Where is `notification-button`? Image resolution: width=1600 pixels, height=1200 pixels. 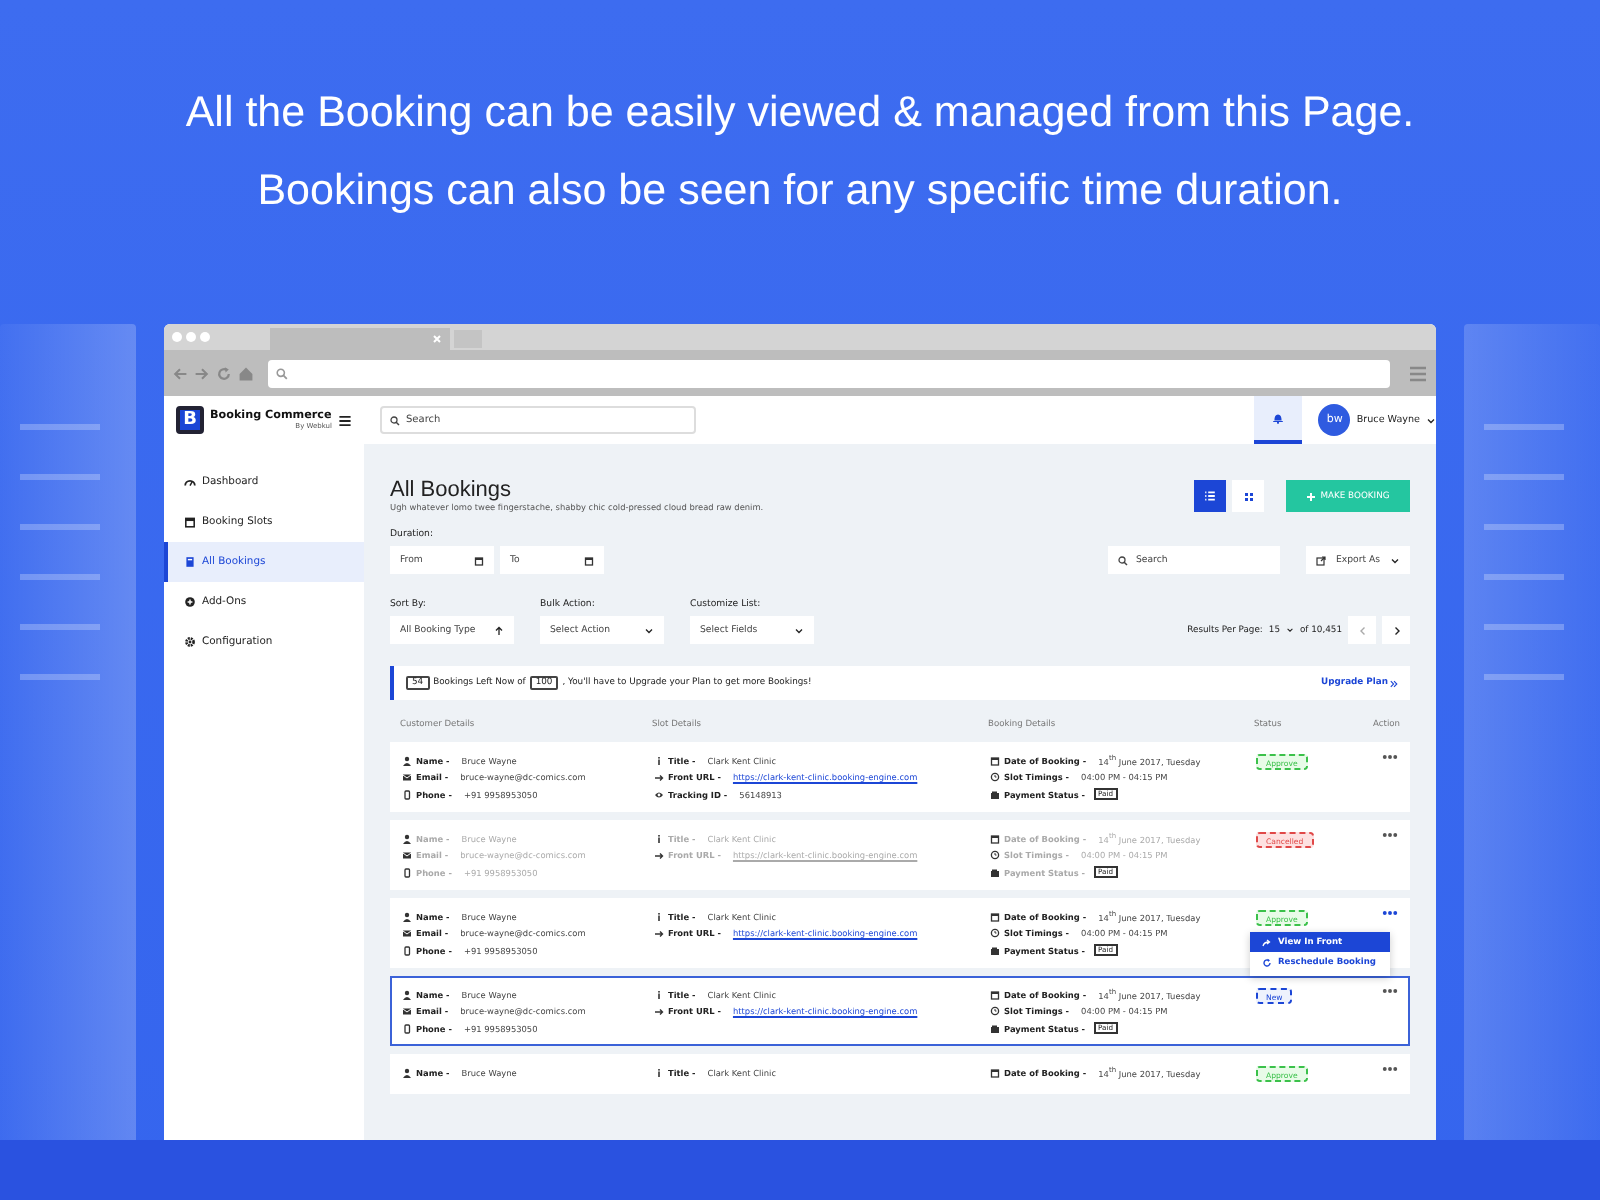
notification-button is located at coordinates (1278, 420).